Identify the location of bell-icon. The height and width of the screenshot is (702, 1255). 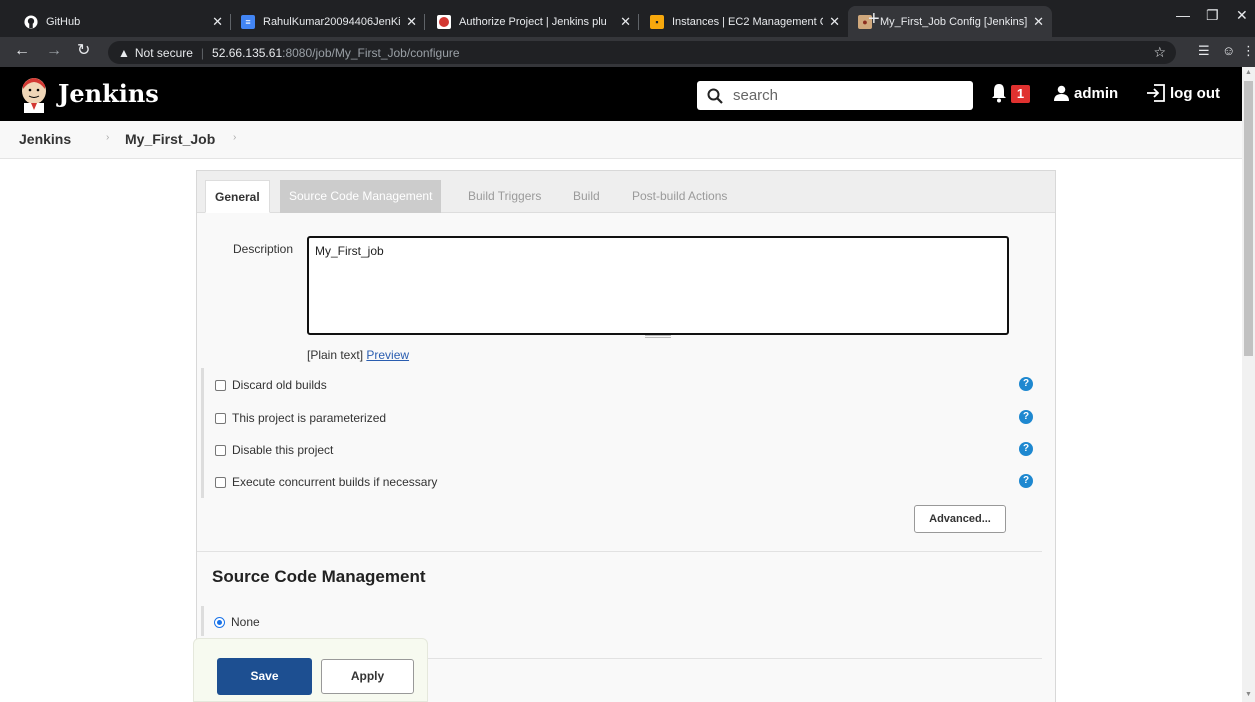
(999, 93).